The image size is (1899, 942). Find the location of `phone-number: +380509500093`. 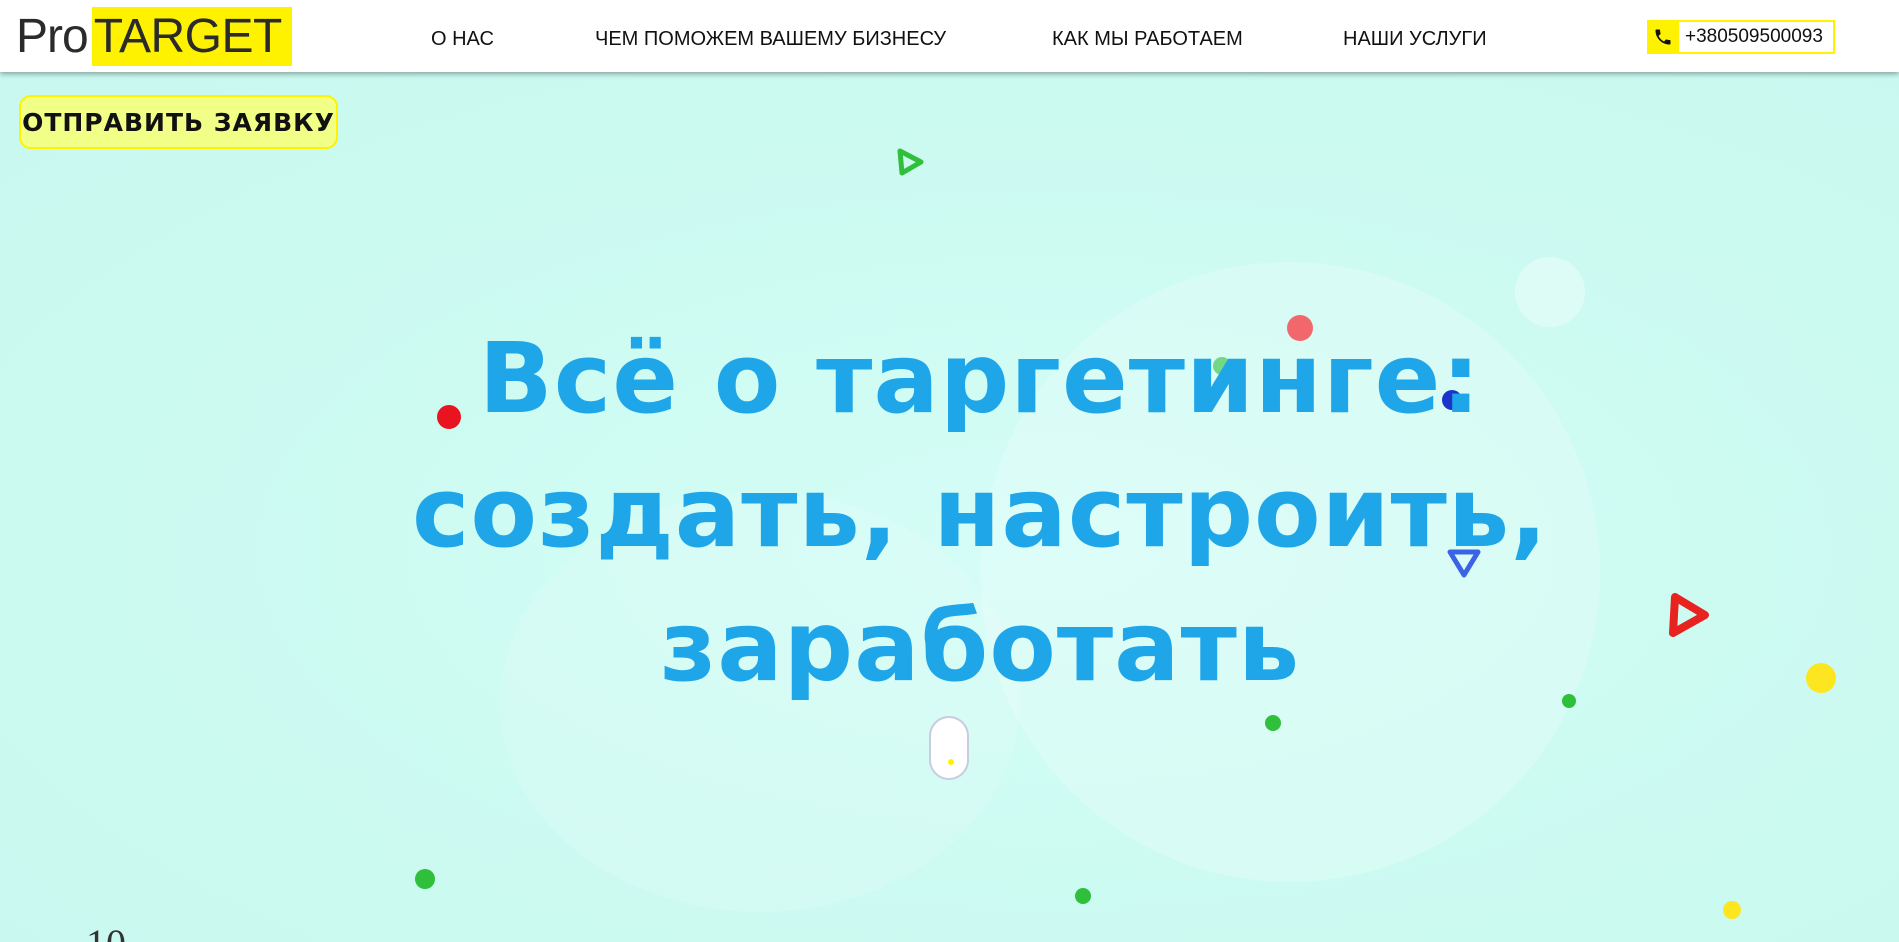

phone-number: +380509500093 is located at coordinates (1754, 36).